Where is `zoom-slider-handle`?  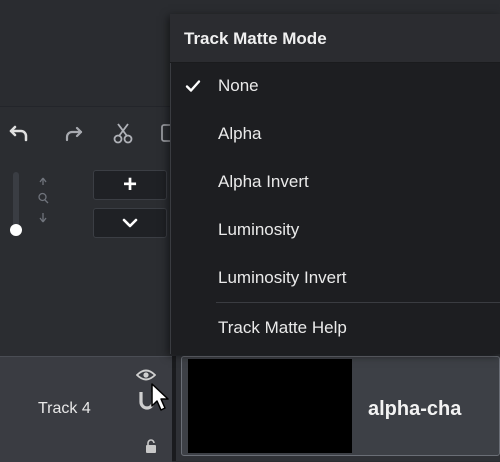 zoom-slider-handle is located at coordinates (16, 230).